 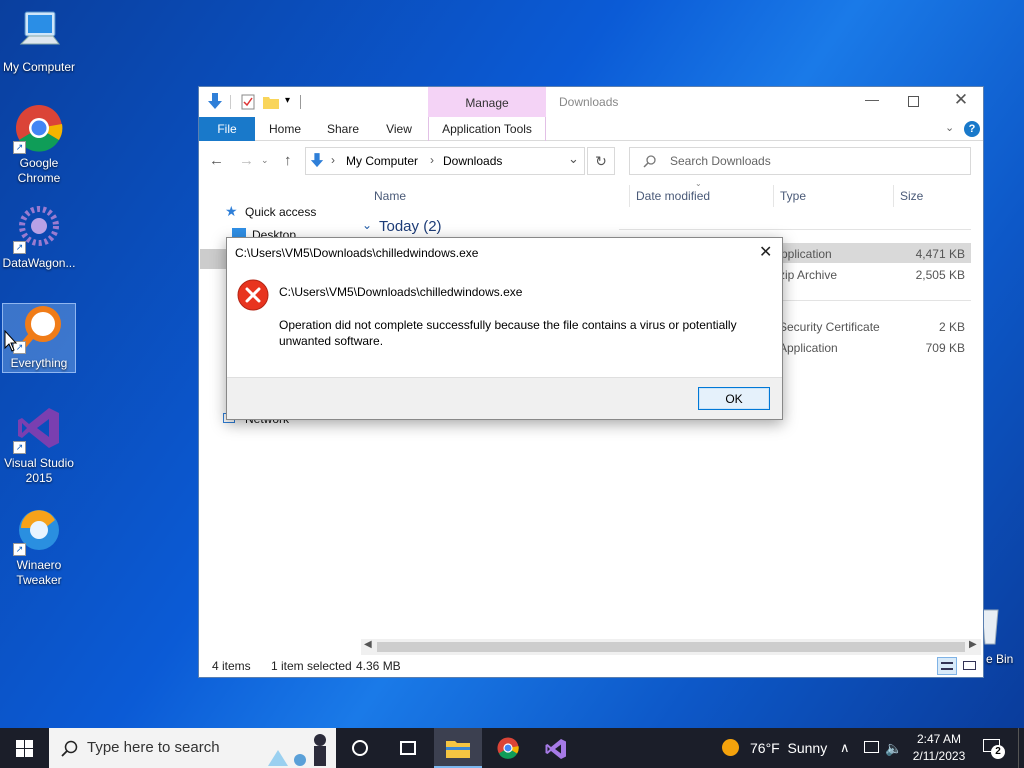 I want to click on desktop-icon-winaero-tweaker: ↗ Winaero Tweaker, so click(x=39, y=547).